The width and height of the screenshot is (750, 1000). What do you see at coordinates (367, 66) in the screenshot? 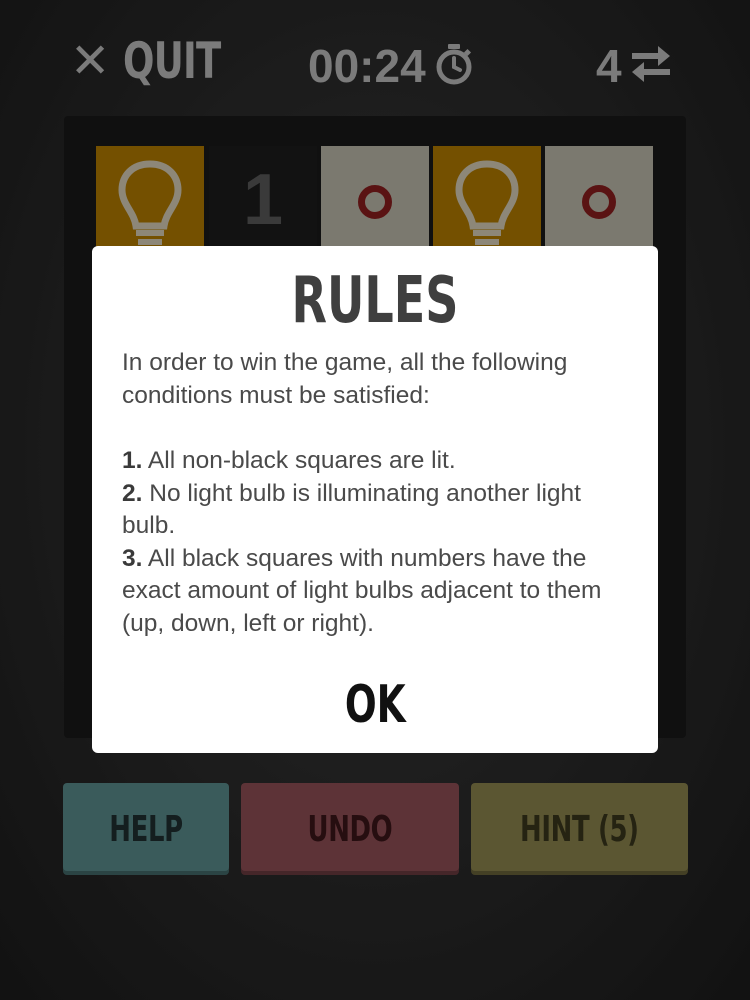
I see `timer-value: 00:24` at bounding box center [367, 66].